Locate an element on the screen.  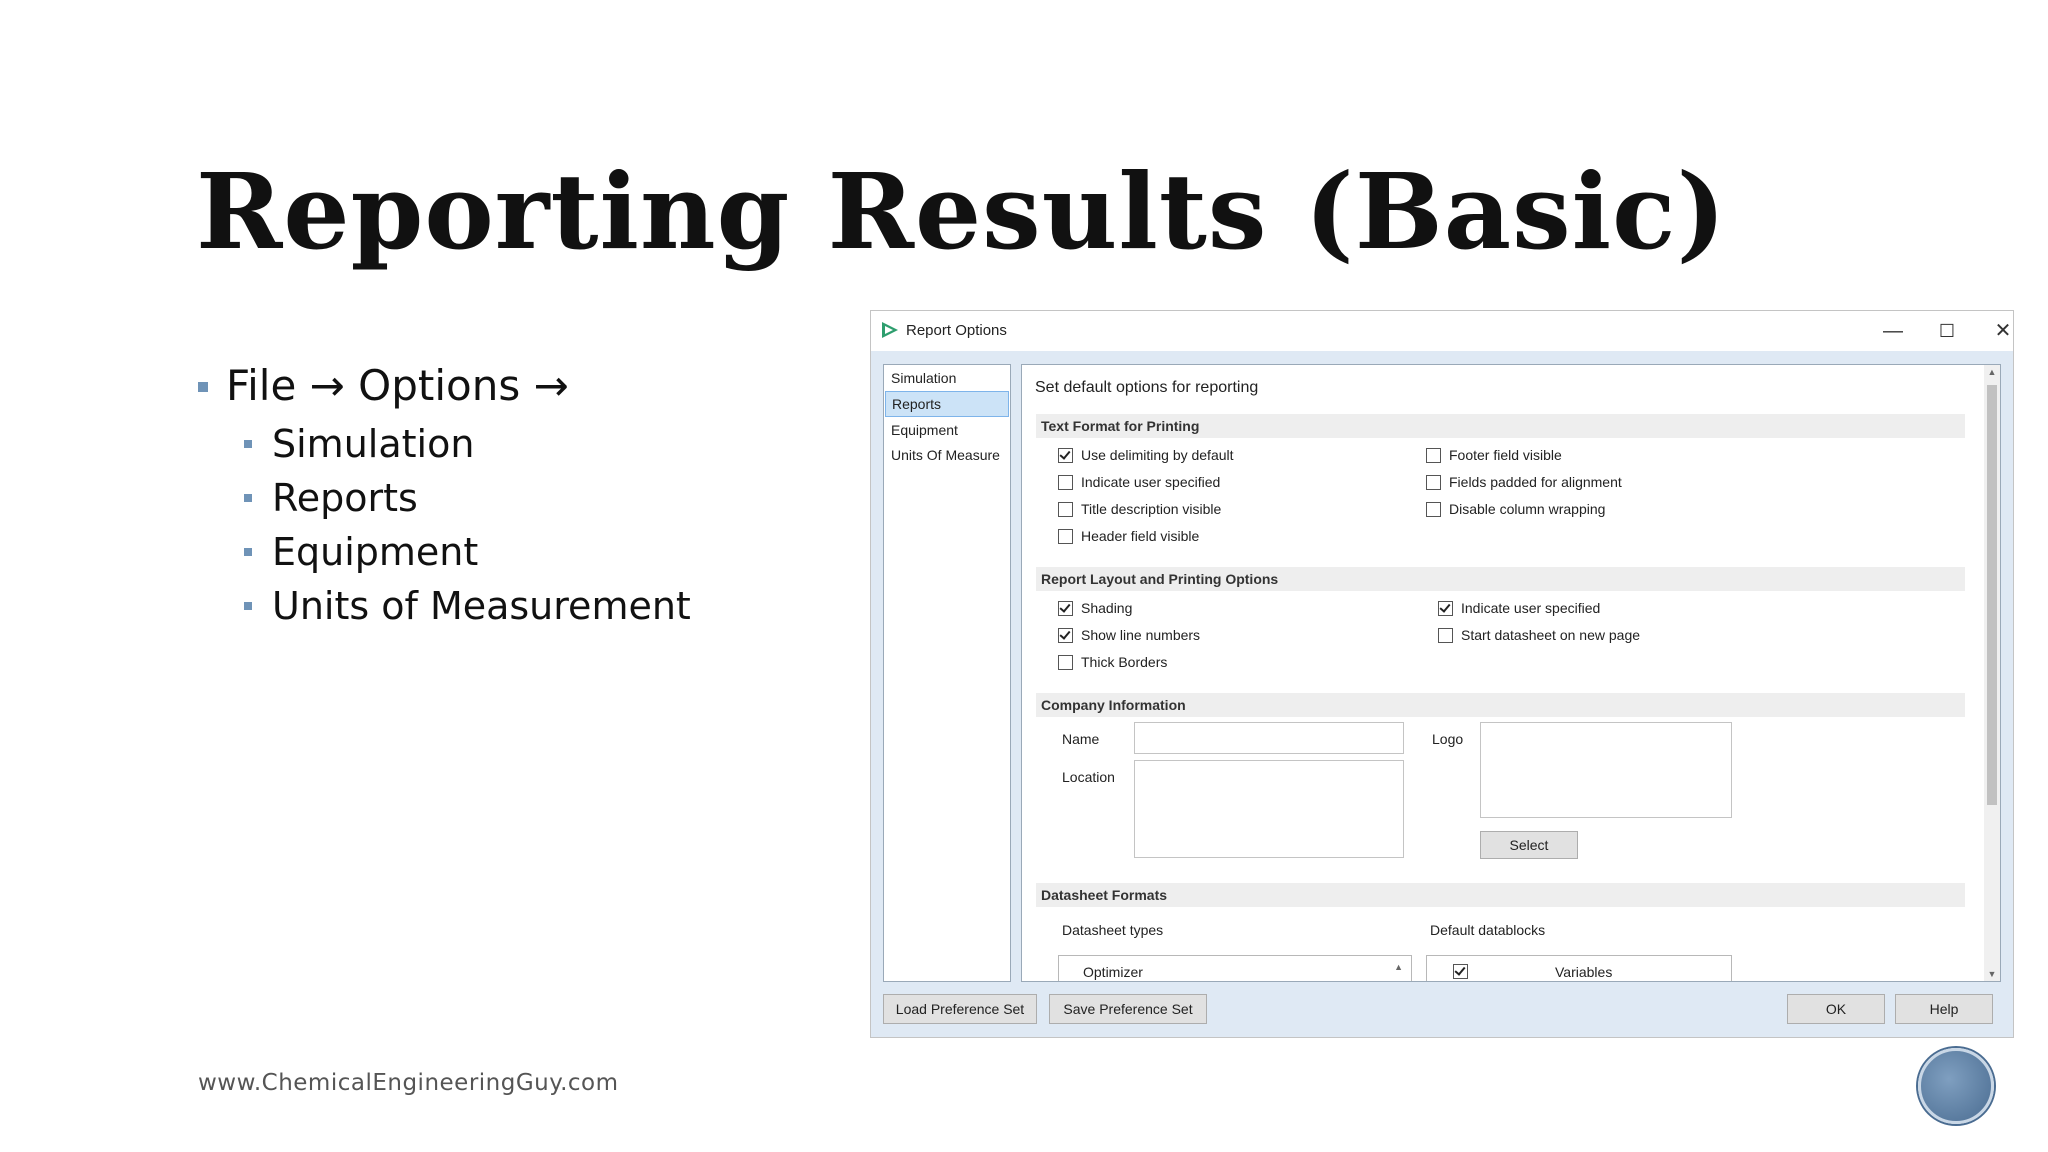
sub-bullet-item: Reports is located at coordinates (444, 498).